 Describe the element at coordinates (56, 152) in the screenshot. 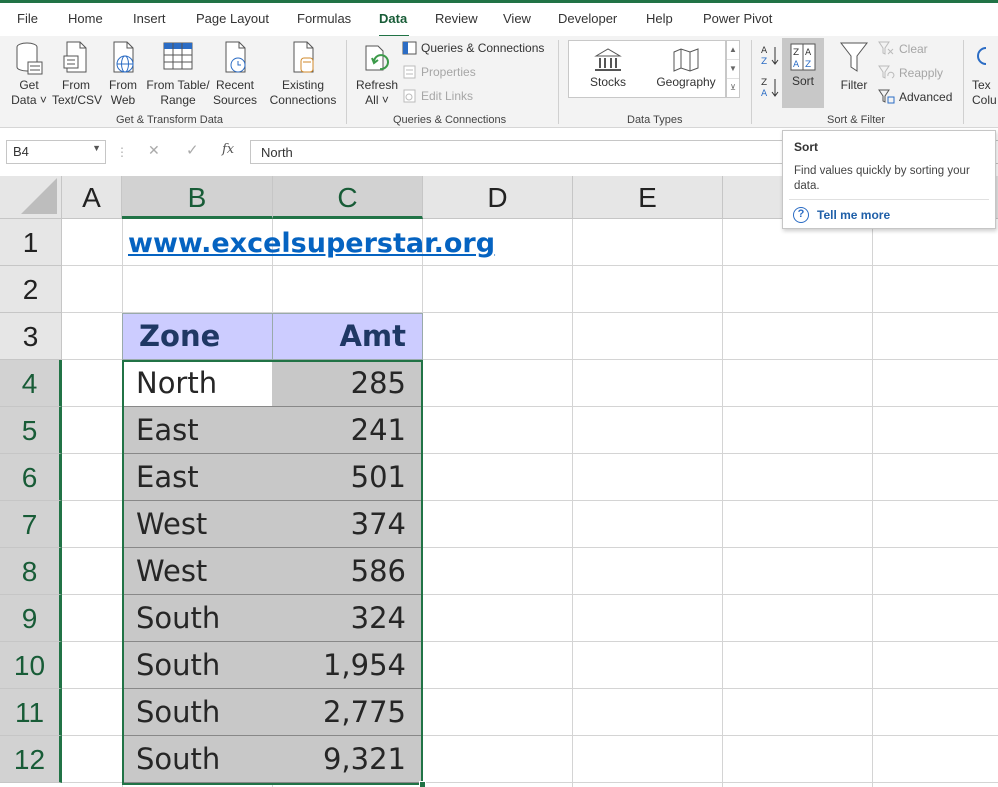

I see `name-box: B4 ▼` at that location.